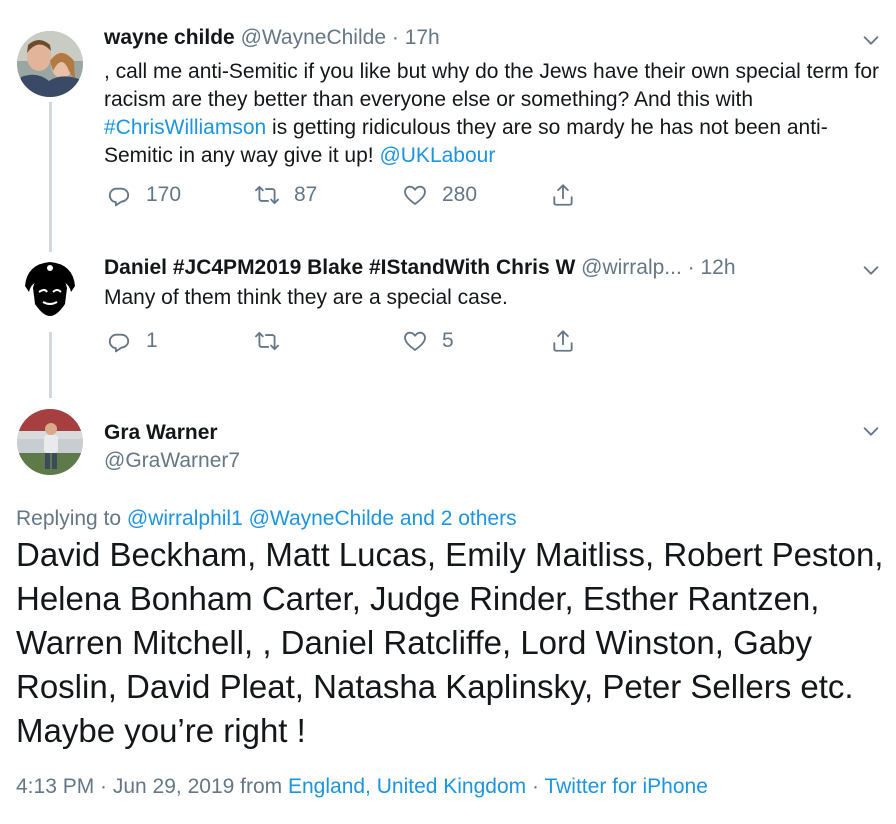 This screenshot has height=824, width=896. I want to click on hashtag-link: #ChrisWilliamson, so click(185, 127).